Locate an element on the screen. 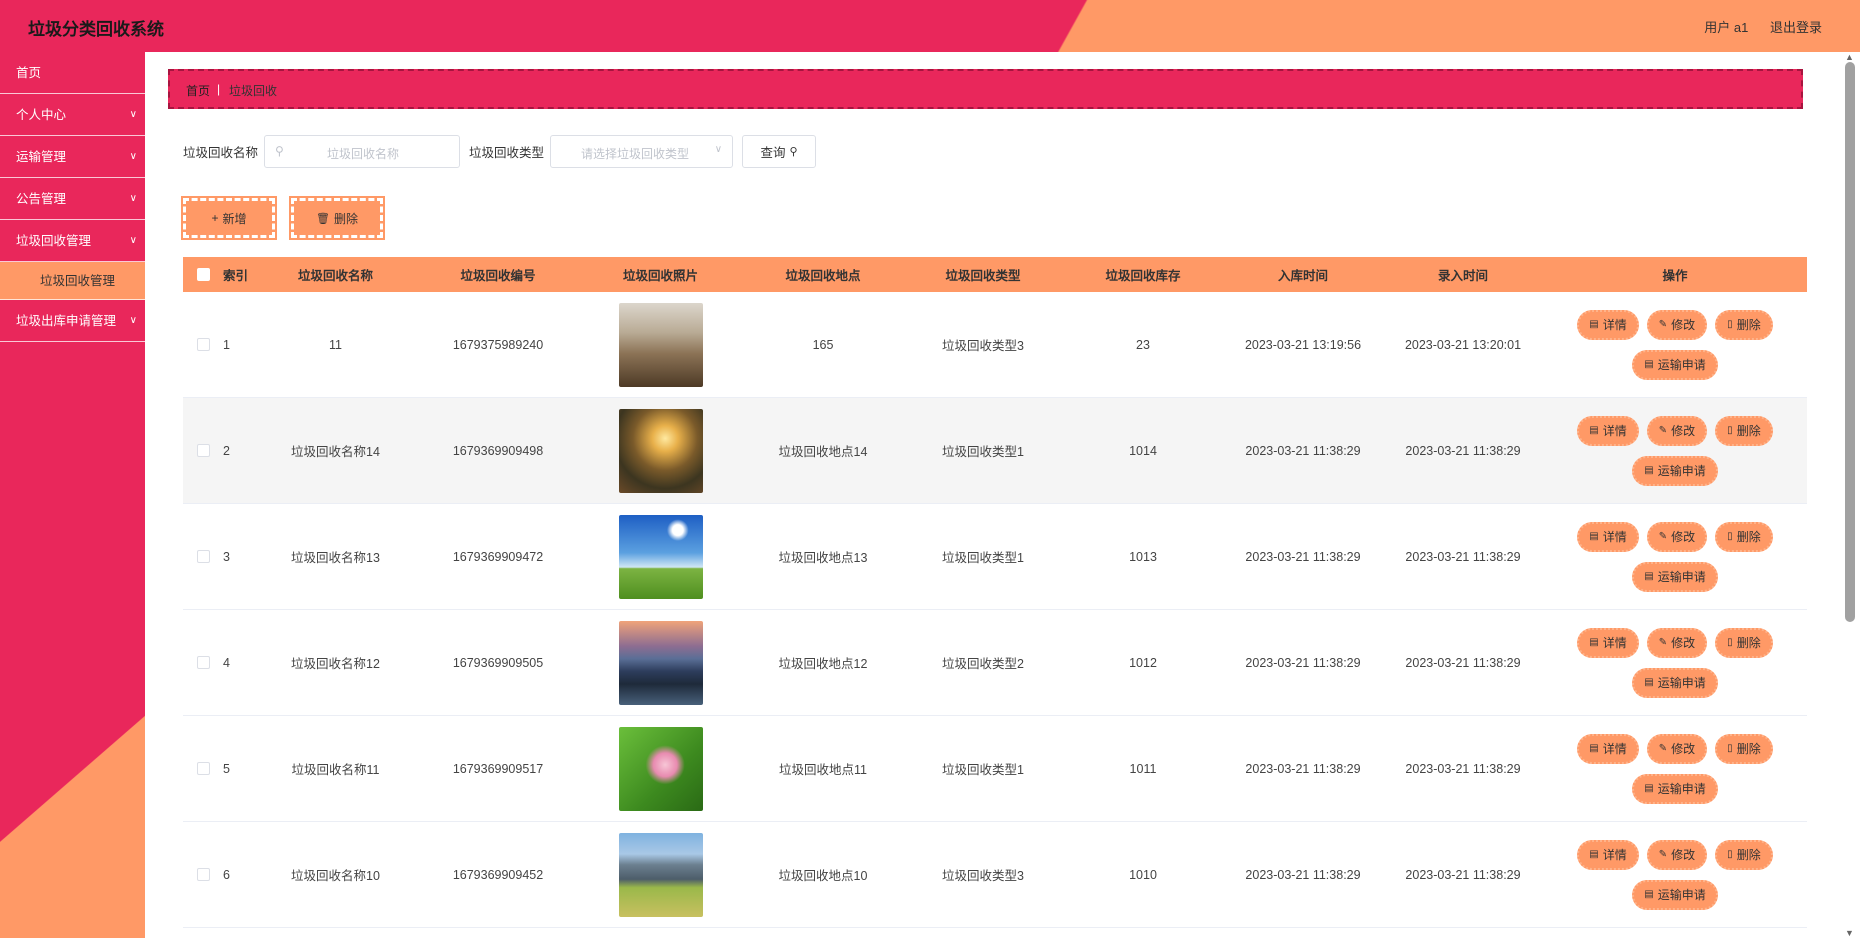  recycle-photo-lotus is located at coordinates (660, 768).